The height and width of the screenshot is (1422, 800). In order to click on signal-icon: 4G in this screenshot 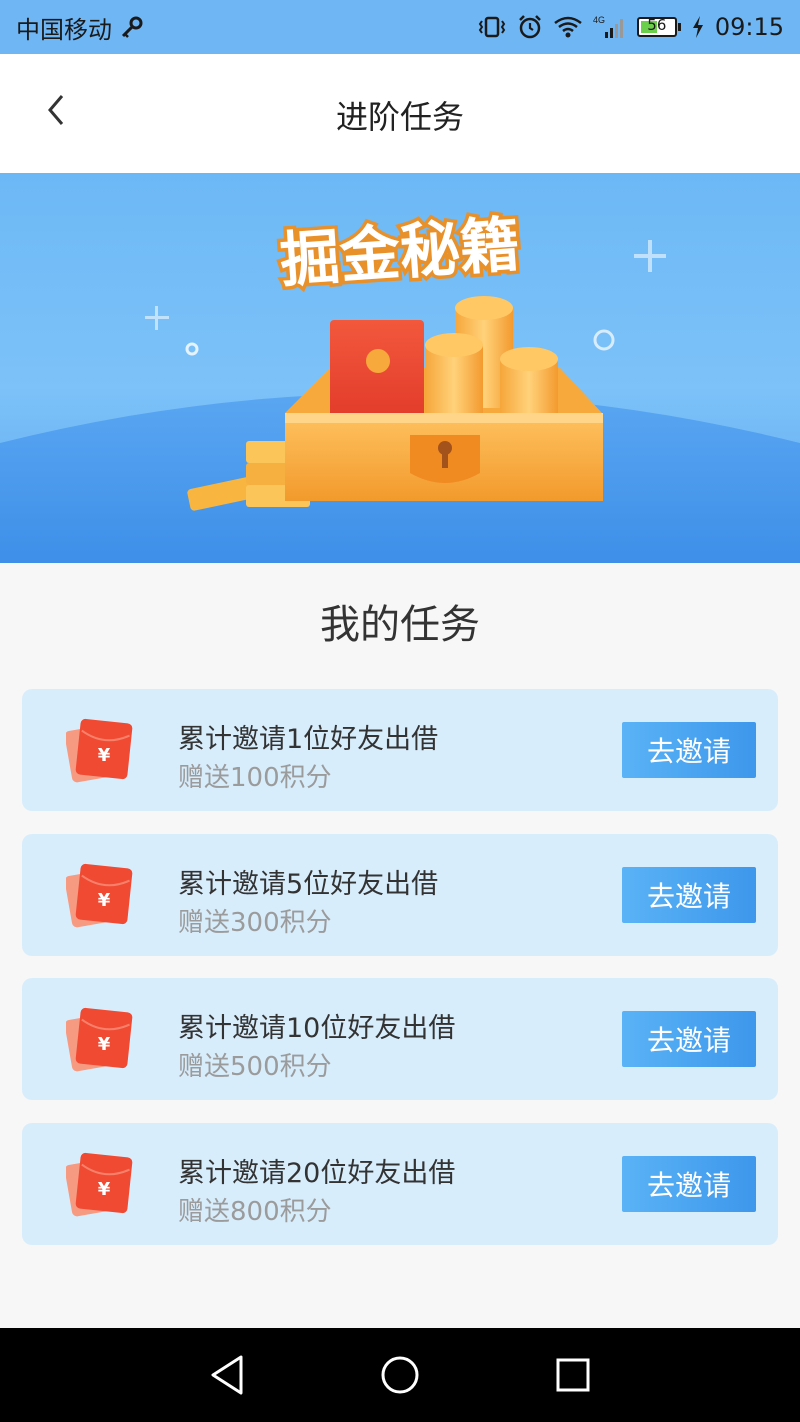, I will do `click(610, 27)`.